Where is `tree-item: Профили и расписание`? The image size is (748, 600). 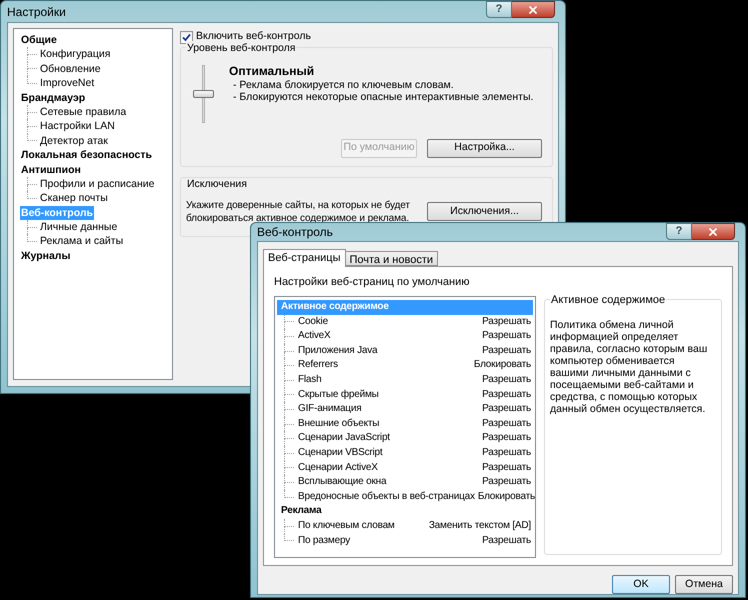 tree-item: Профили и расписание is located at coordinates (97, 184).